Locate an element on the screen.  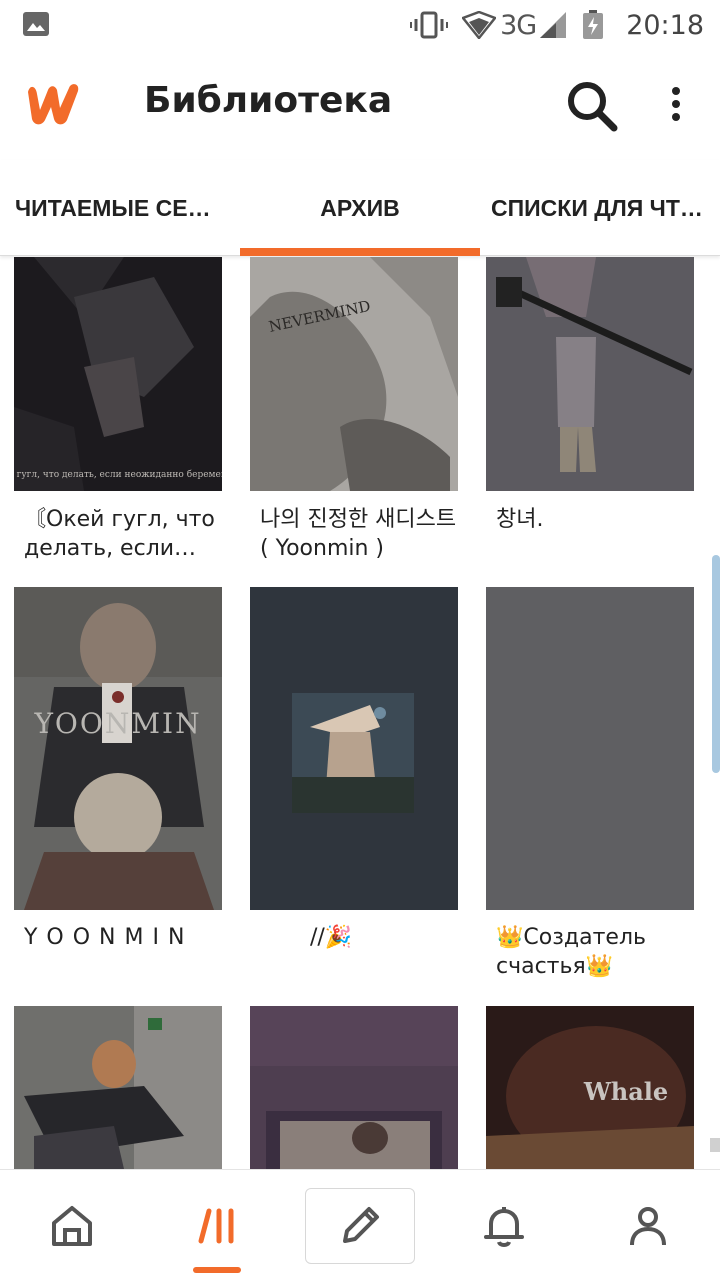
story-cover: Whale is located at coordinates (590, 1087).